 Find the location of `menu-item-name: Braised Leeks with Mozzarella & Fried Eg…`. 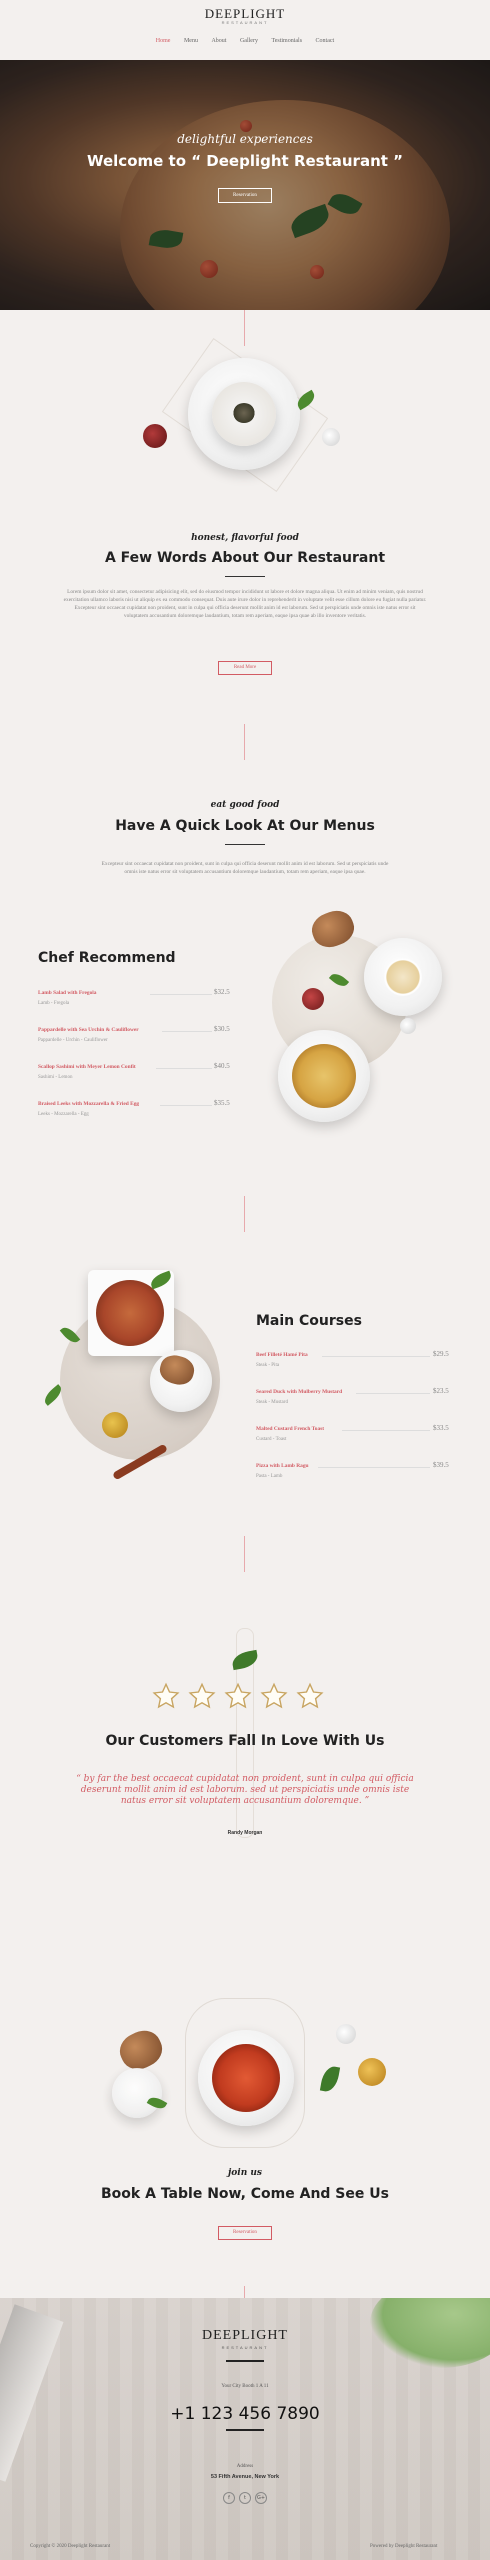

menu-item-name: Braised Leeks with Mozzarella & Fried Eg… is located at coordinates (89, 1104).